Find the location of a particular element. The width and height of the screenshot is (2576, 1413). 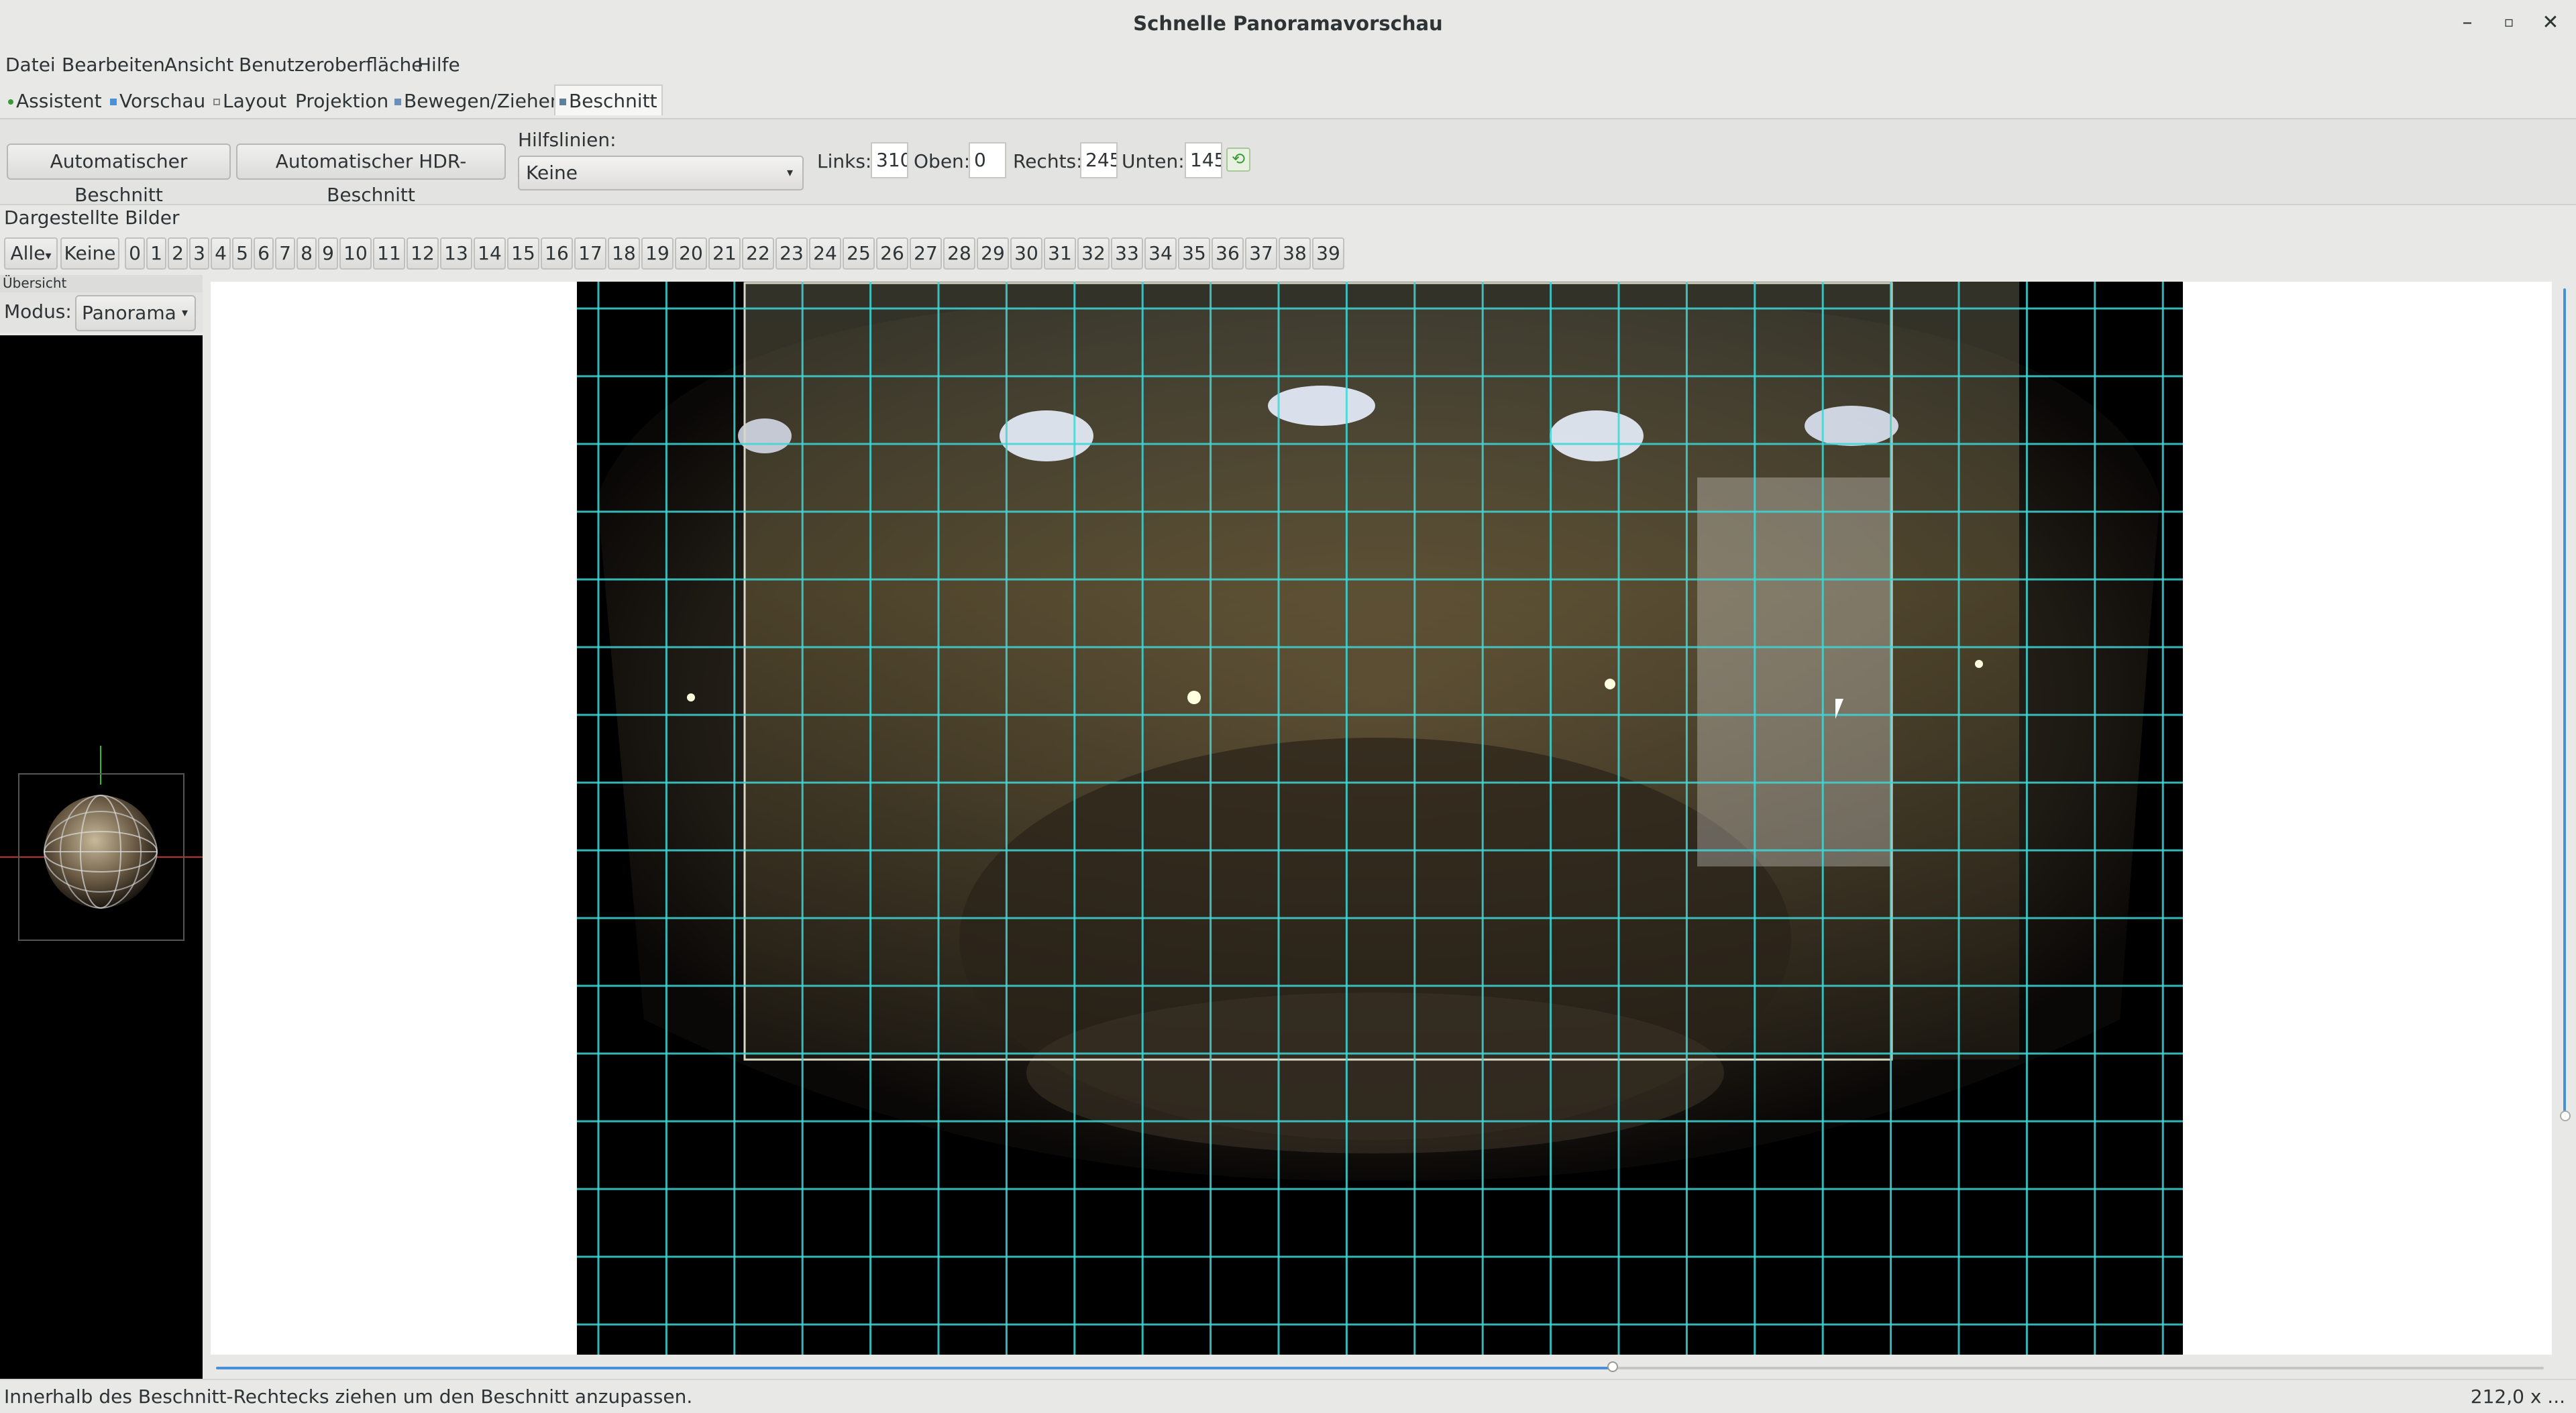

image-toggle-20: 20 is located at coordinates (691, 253).